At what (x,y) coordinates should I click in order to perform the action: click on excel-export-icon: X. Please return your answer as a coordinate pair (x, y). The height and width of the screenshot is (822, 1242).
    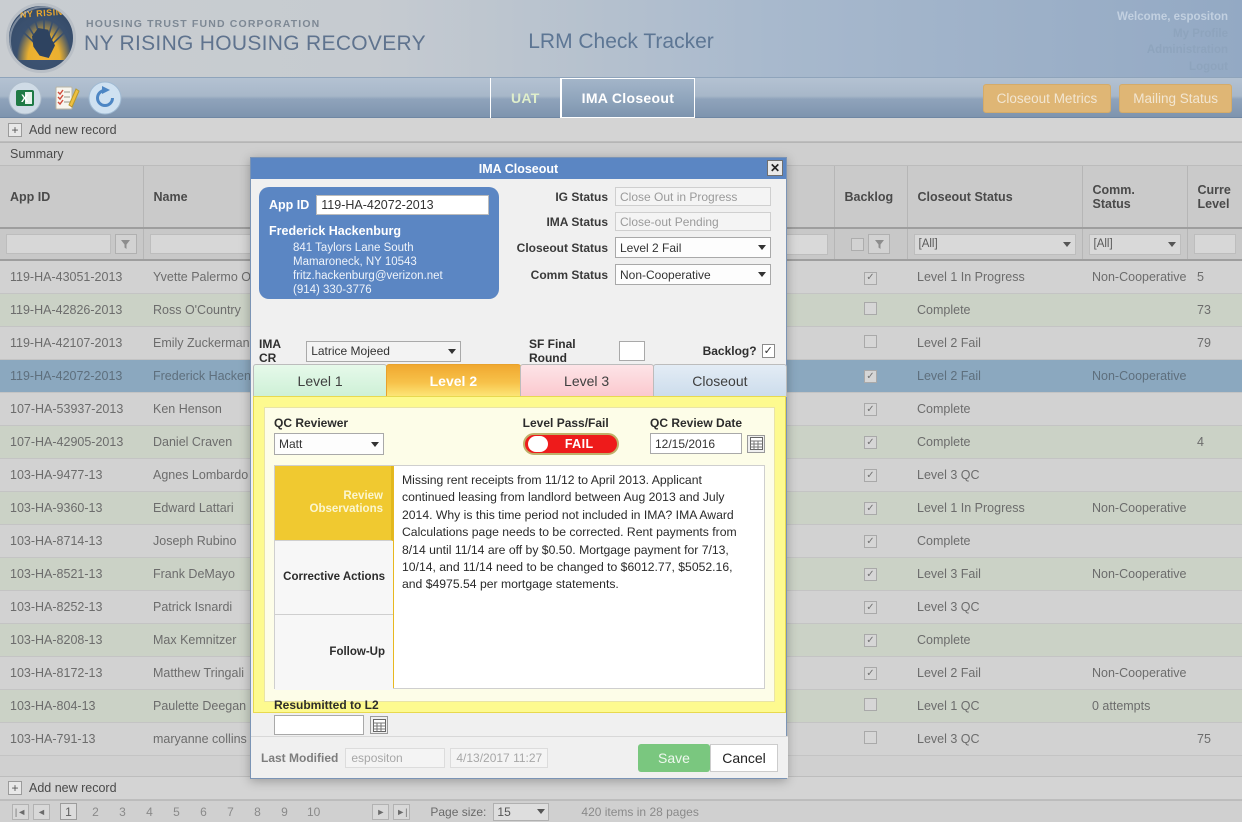
    Looking at the image, I should click on (25, 98).